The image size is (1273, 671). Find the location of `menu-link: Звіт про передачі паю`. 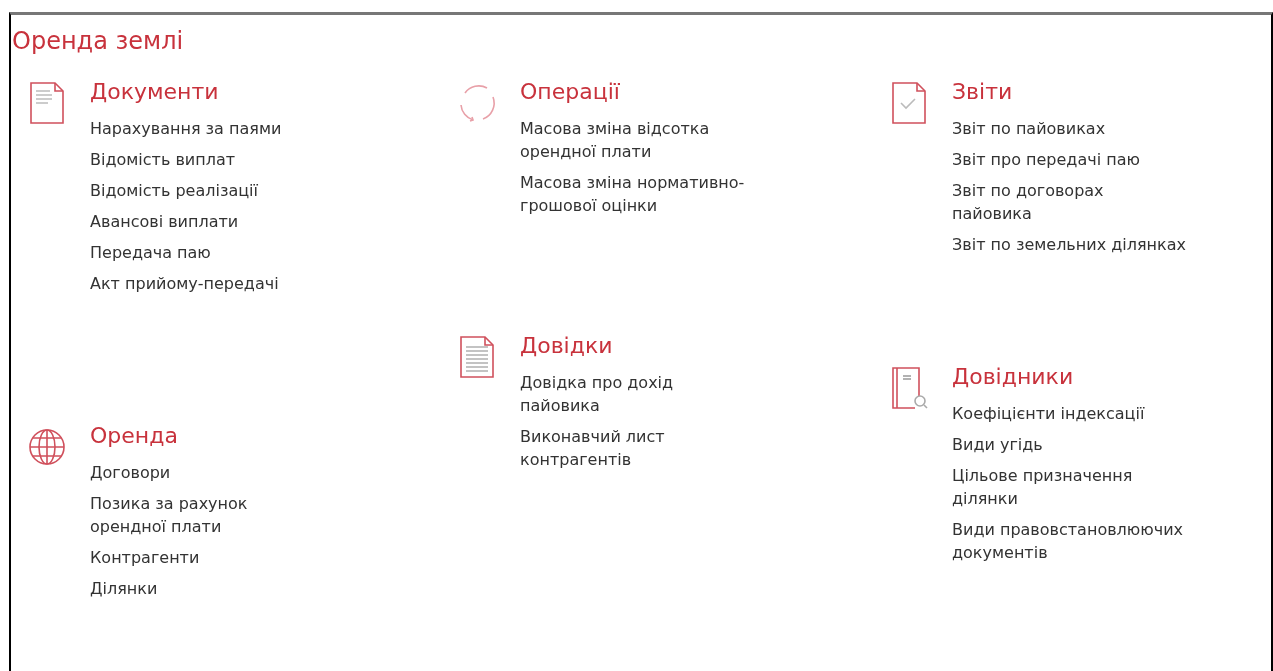

menu-link: Звіт про передачі паю is located at coordinates (1069, 159).